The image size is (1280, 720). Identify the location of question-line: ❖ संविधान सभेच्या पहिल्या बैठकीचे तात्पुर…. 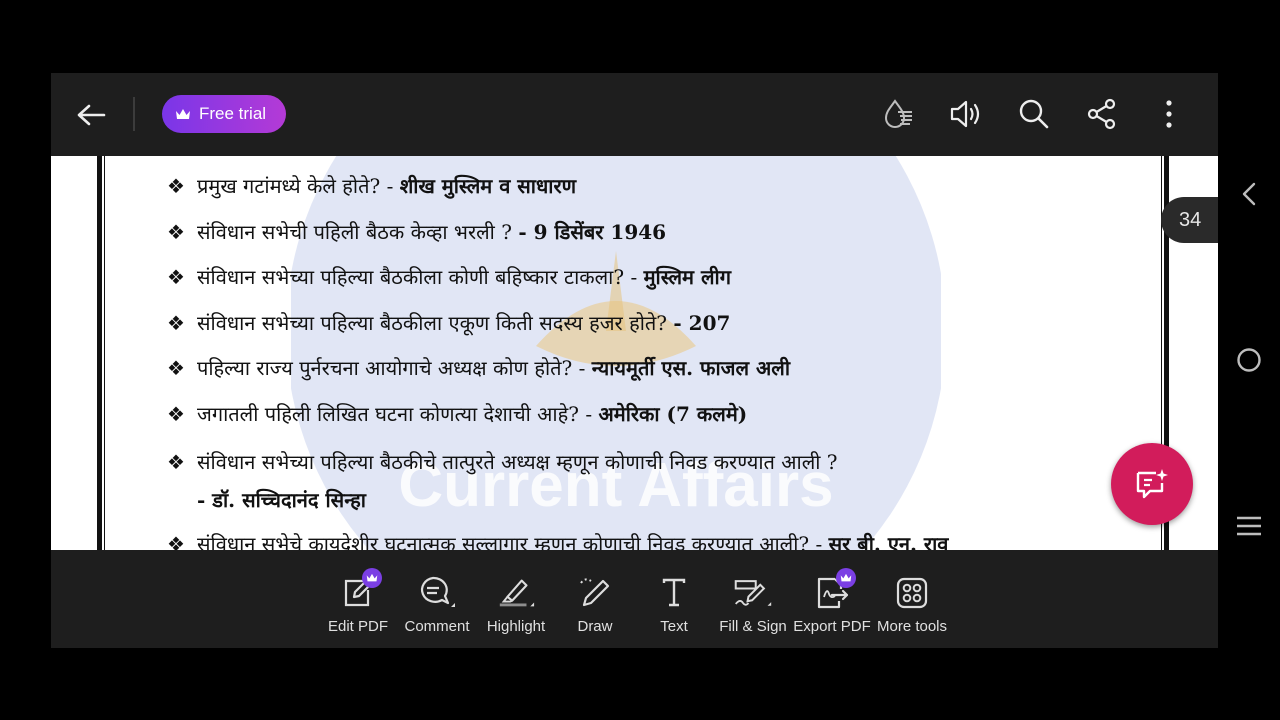
(502, 462).